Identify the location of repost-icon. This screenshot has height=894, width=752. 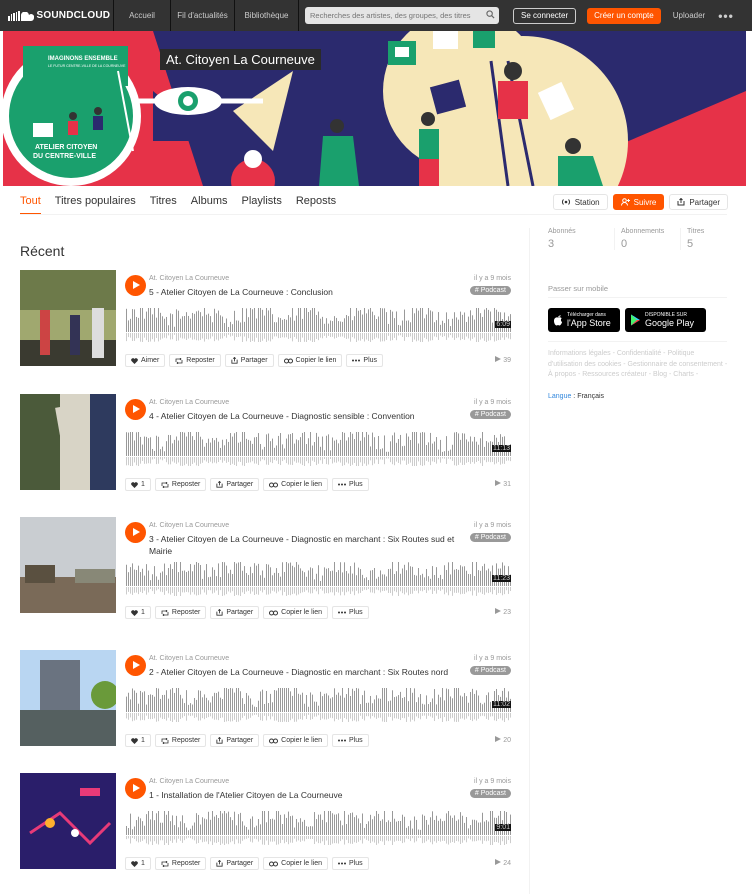
(165, 612).